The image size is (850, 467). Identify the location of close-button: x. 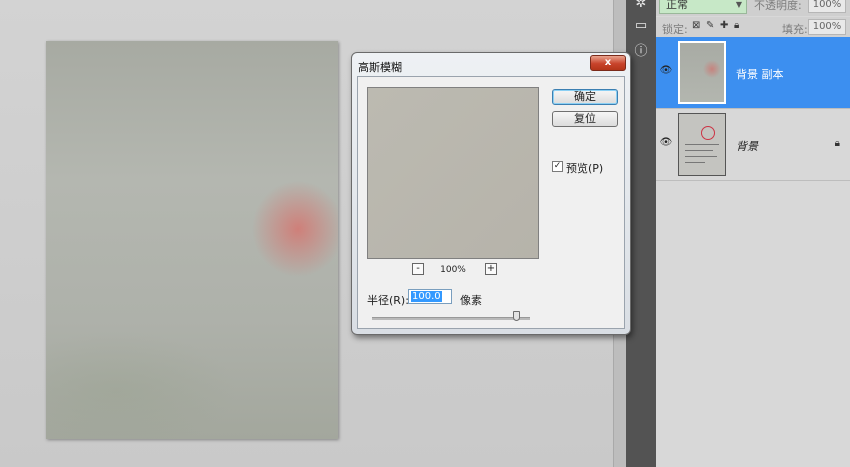
(608, 63).